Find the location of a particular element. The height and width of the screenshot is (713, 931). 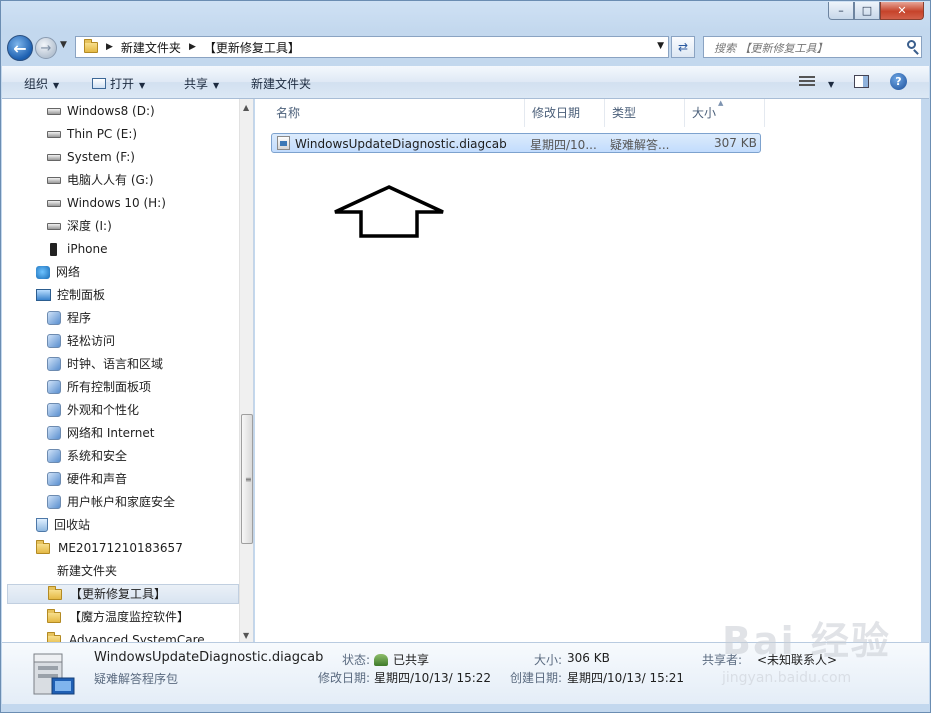

recent-pages-dropdown-icon: ▼ is located at coordinates (63, 45).